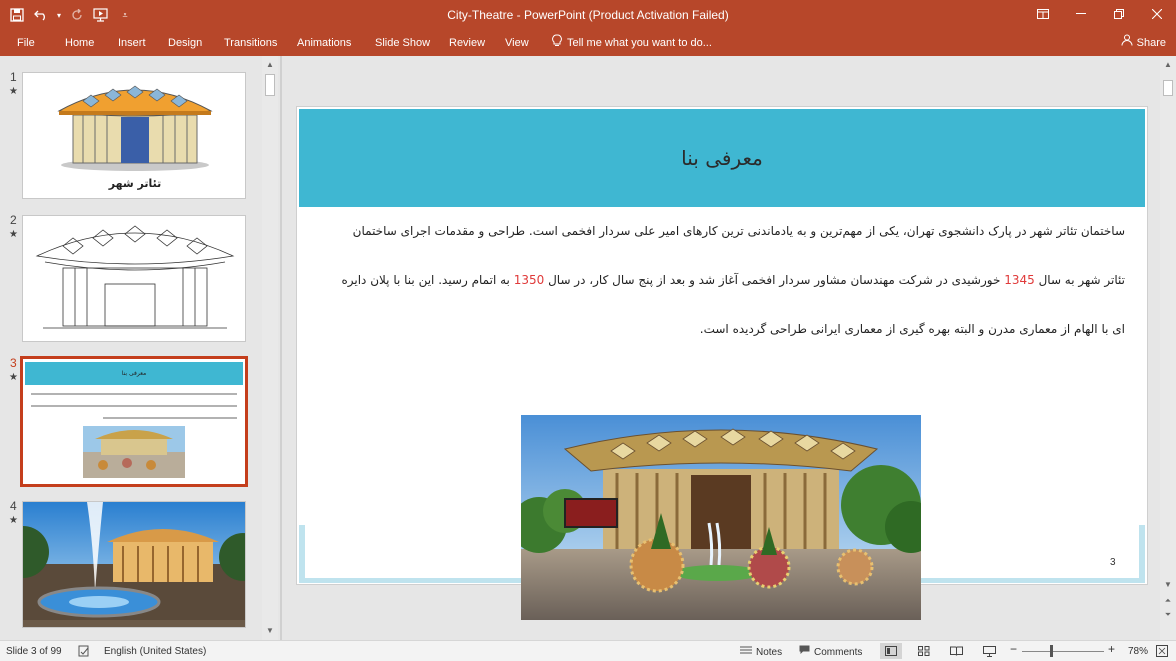  Describe the element at coordinates (1168, 601) in the screenshot. I see `previous-slide-icon: ⏶` at that location.